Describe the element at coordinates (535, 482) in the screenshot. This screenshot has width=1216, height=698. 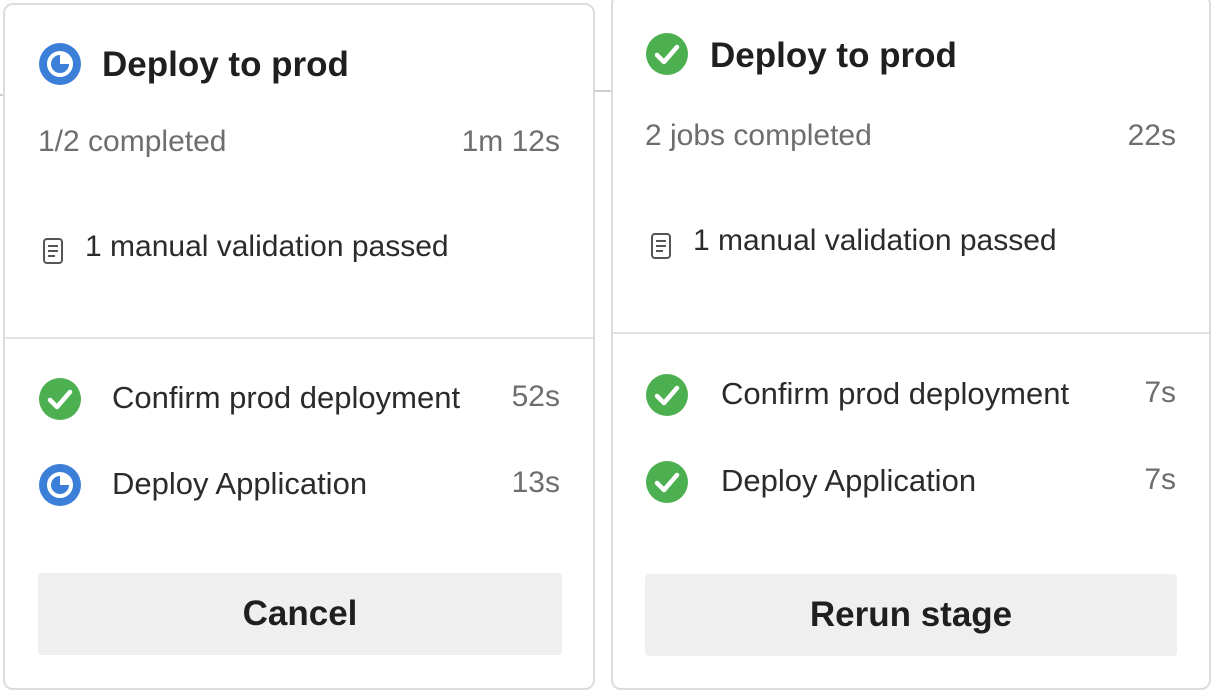
I see `job-duration: 13s` at that location.